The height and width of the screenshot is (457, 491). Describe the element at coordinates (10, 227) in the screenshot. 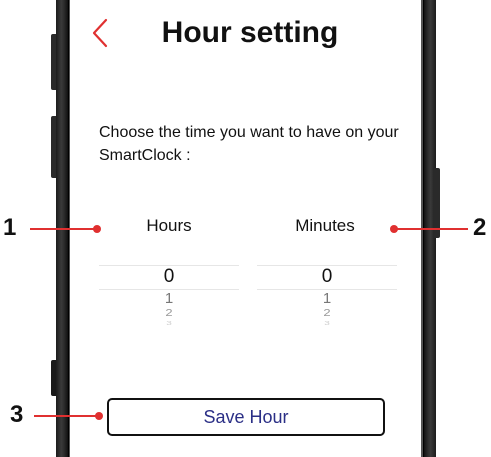

I see `callout-number-hours: 1` at that location.